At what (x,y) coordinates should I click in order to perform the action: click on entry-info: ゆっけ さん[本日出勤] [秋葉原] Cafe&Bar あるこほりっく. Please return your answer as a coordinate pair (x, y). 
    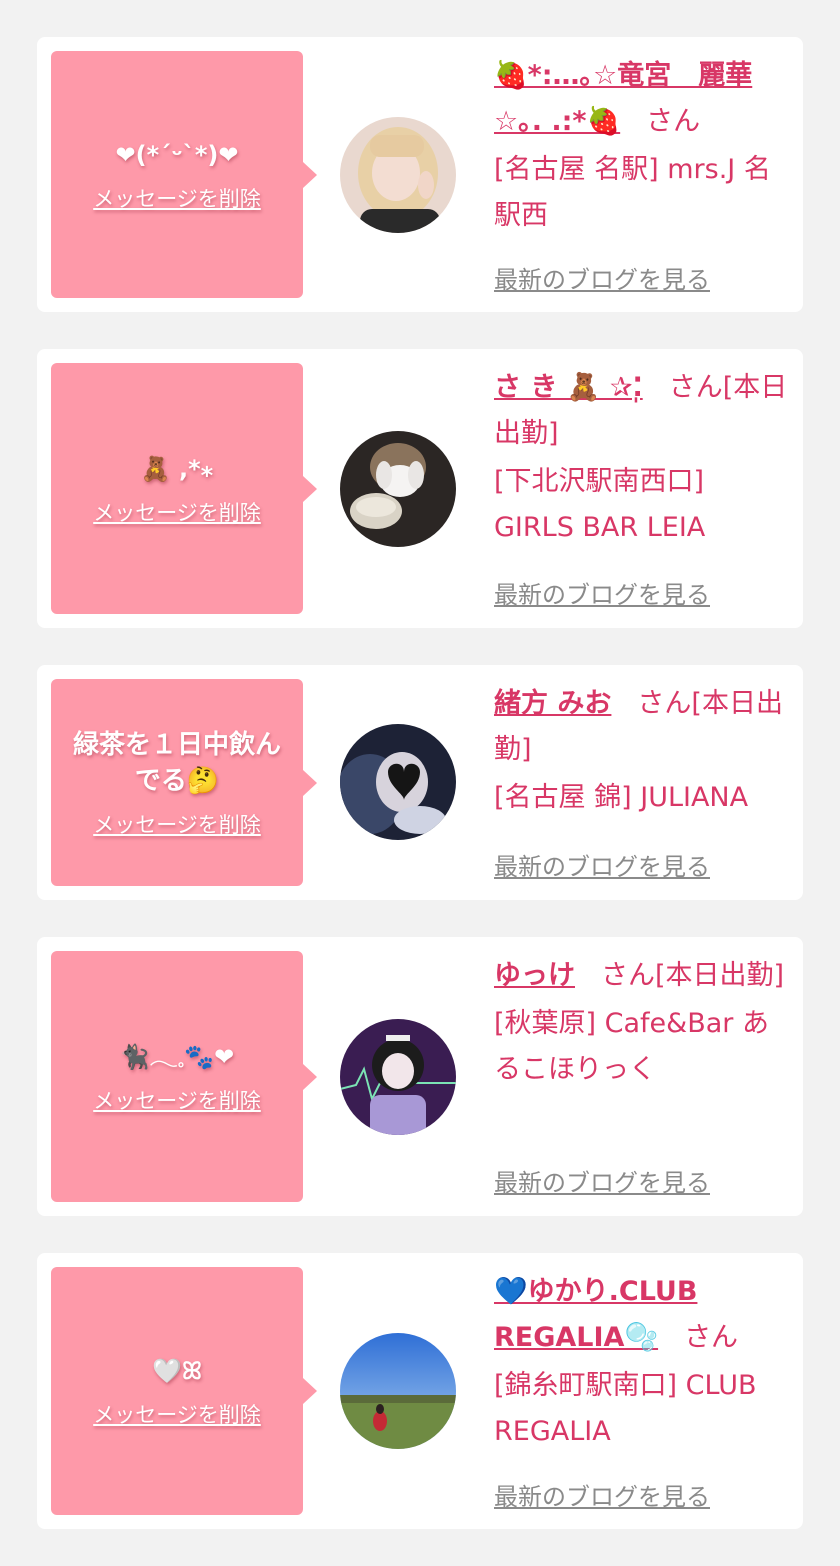
    Looking at the image, I should click on (641, 1023).